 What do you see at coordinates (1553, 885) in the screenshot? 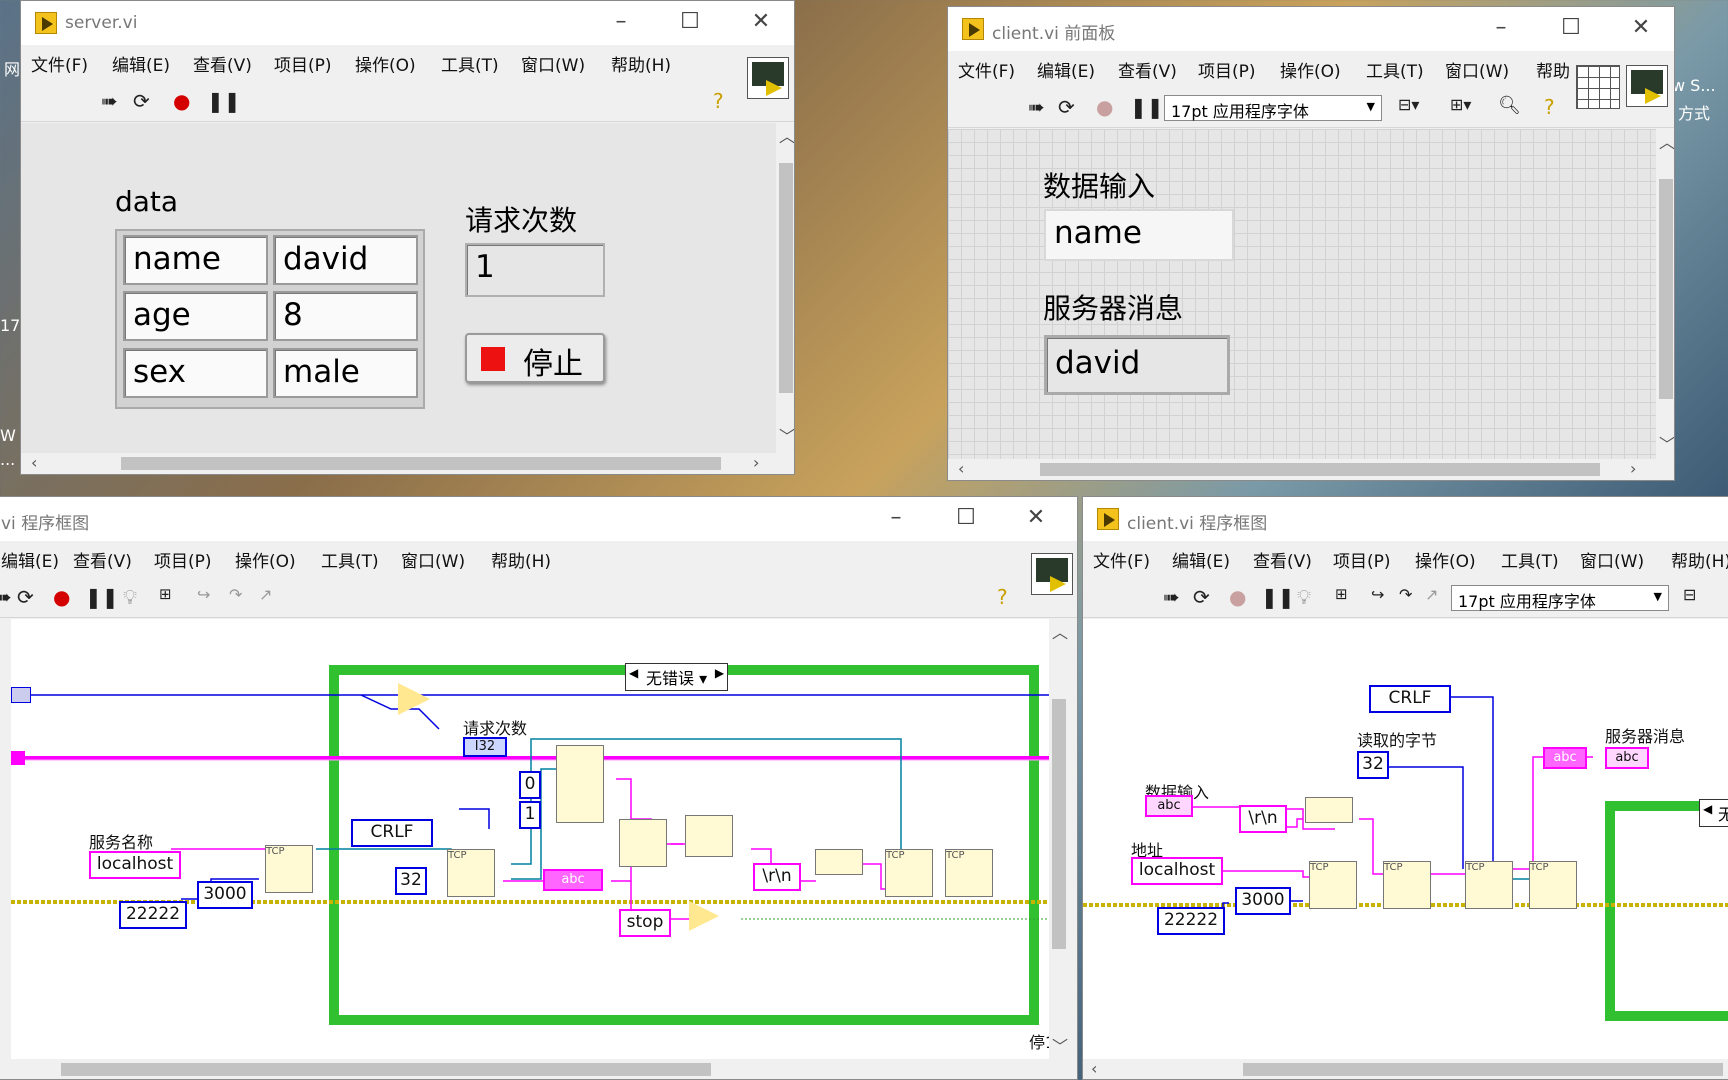
I see `tcp-close-node: TCP` at bounding box center [1553, 885].